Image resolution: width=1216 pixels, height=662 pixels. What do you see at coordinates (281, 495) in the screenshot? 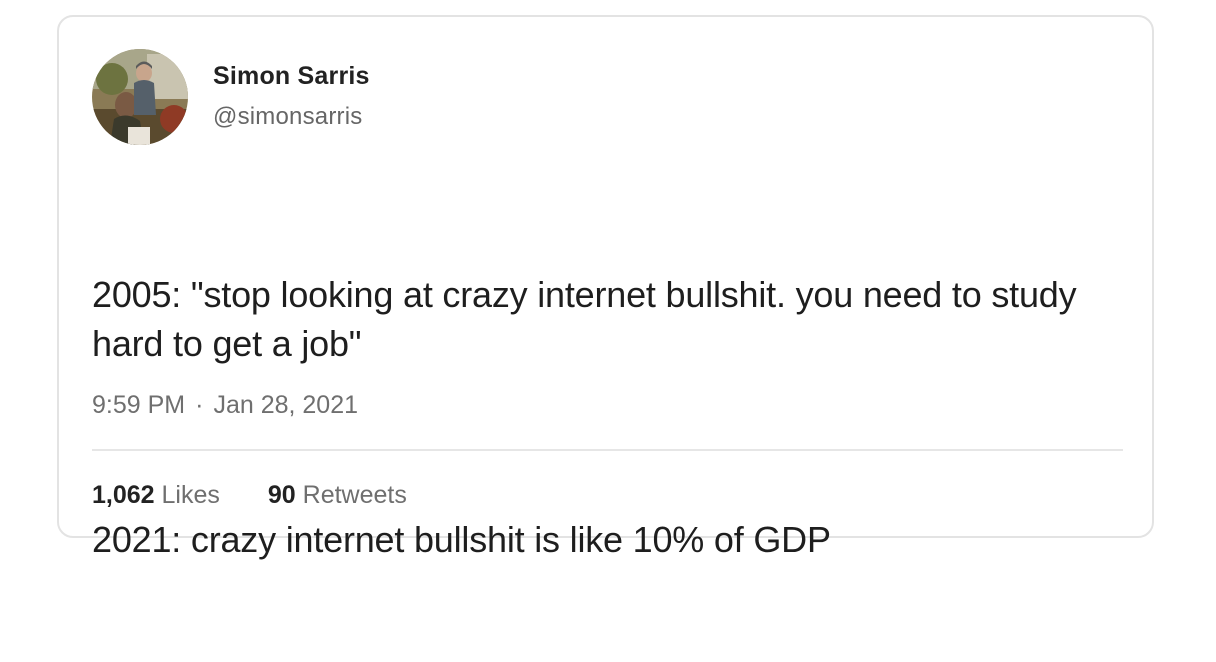
I see `retweets-count: 90` at bounding box center [281, 495].